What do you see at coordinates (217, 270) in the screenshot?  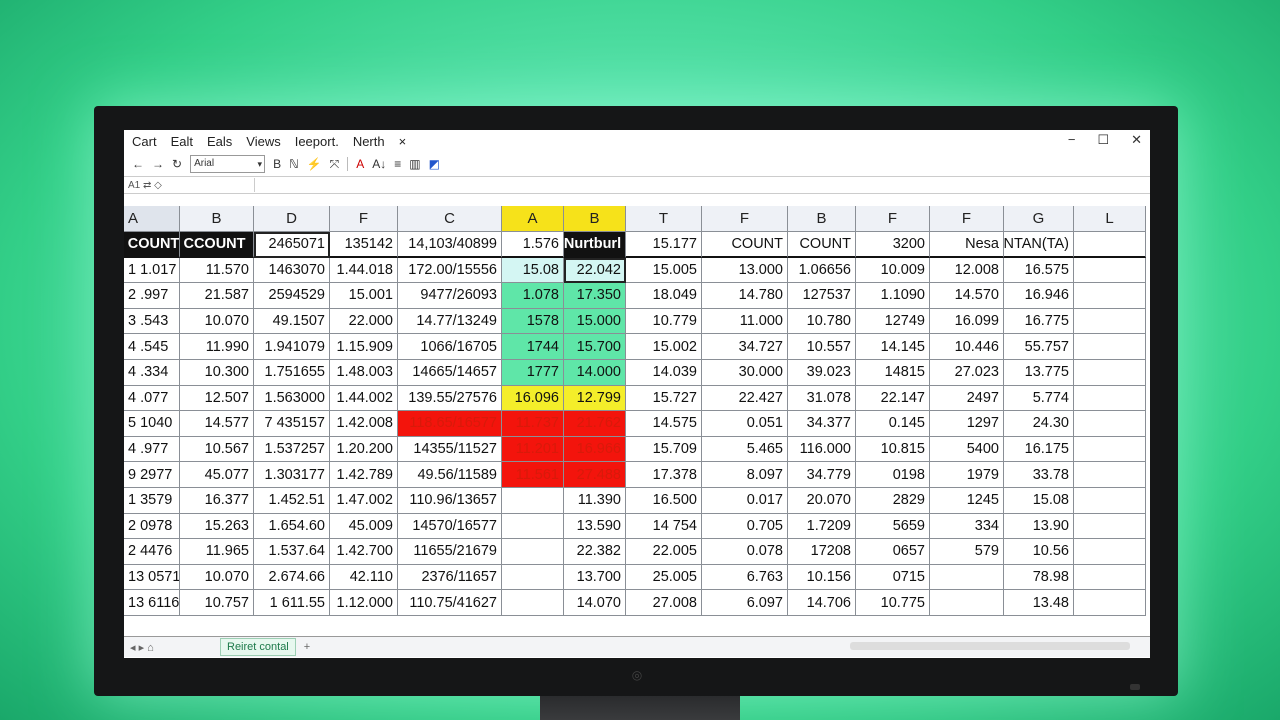 I see `table-cell: 11.570` at bounding box center [217, 270].